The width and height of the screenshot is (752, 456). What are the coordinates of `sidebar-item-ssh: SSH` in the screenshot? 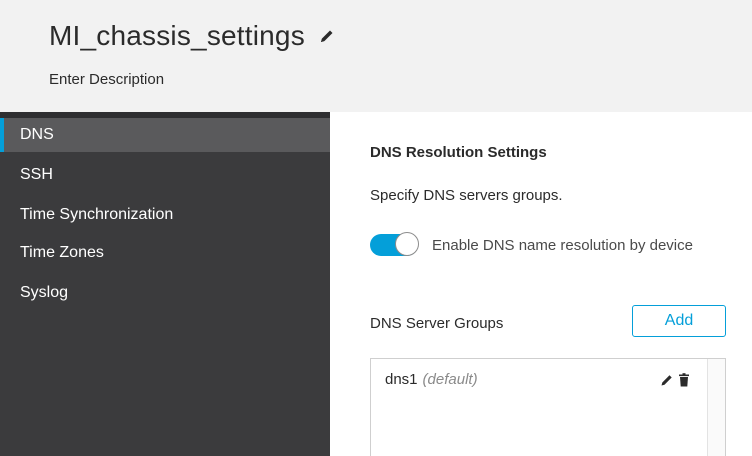 It's located at (165, 175).